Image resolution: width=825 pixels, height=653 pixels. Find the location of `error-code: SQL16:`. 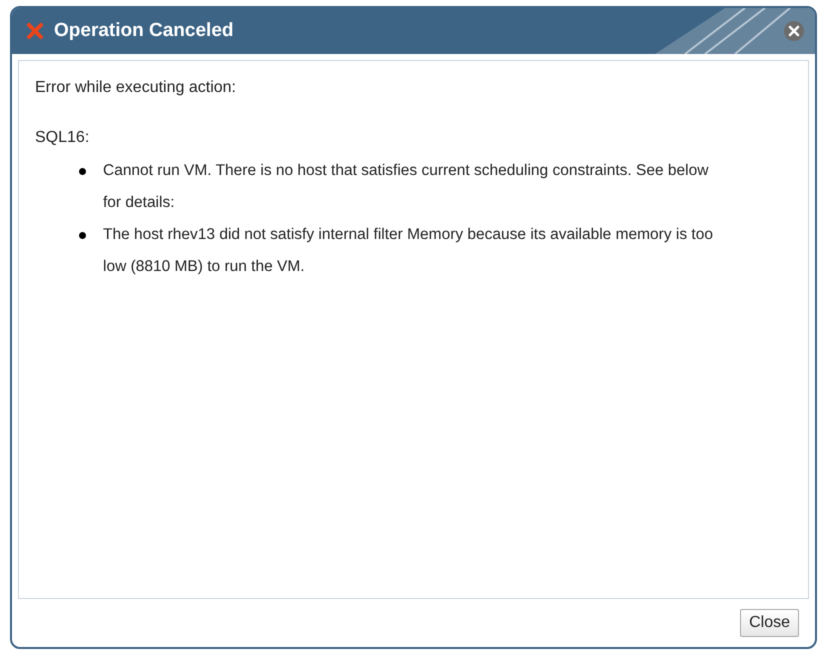

error-code: SQL16: is located at coordinates (62, 138).